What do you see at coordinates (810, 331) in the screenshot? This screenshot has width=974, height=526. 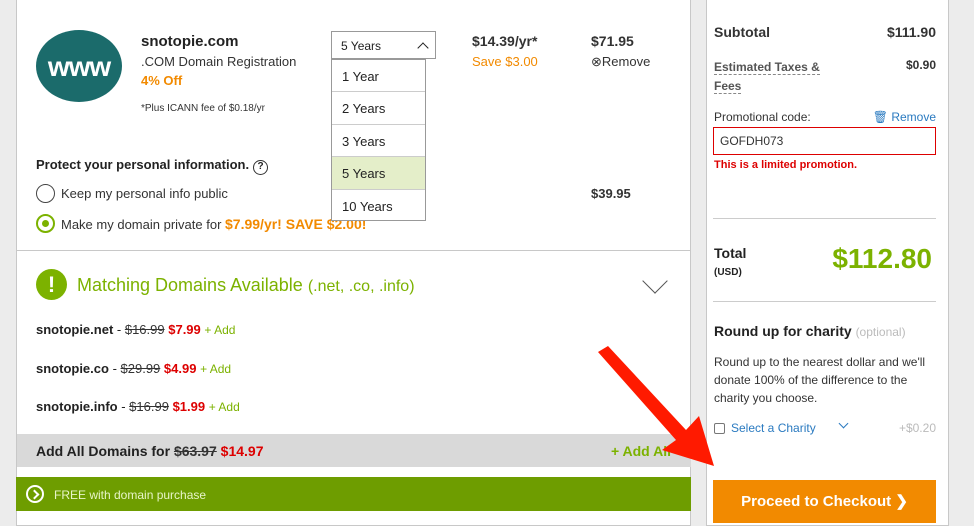 I see `charity-title: Round up for charity (optional)` at bounding box center [810, 331].